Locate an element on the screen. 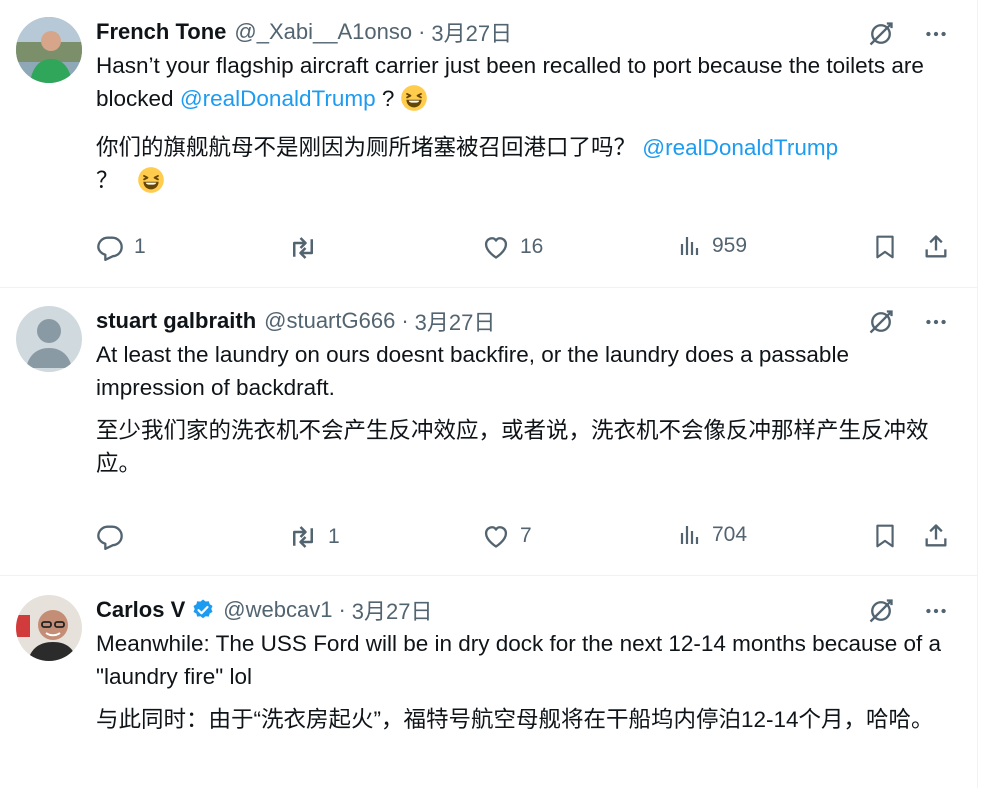 Image resolution: width=991 pixels, height=788 pixels. like-count: 16 is located at coordinates (532, 246).